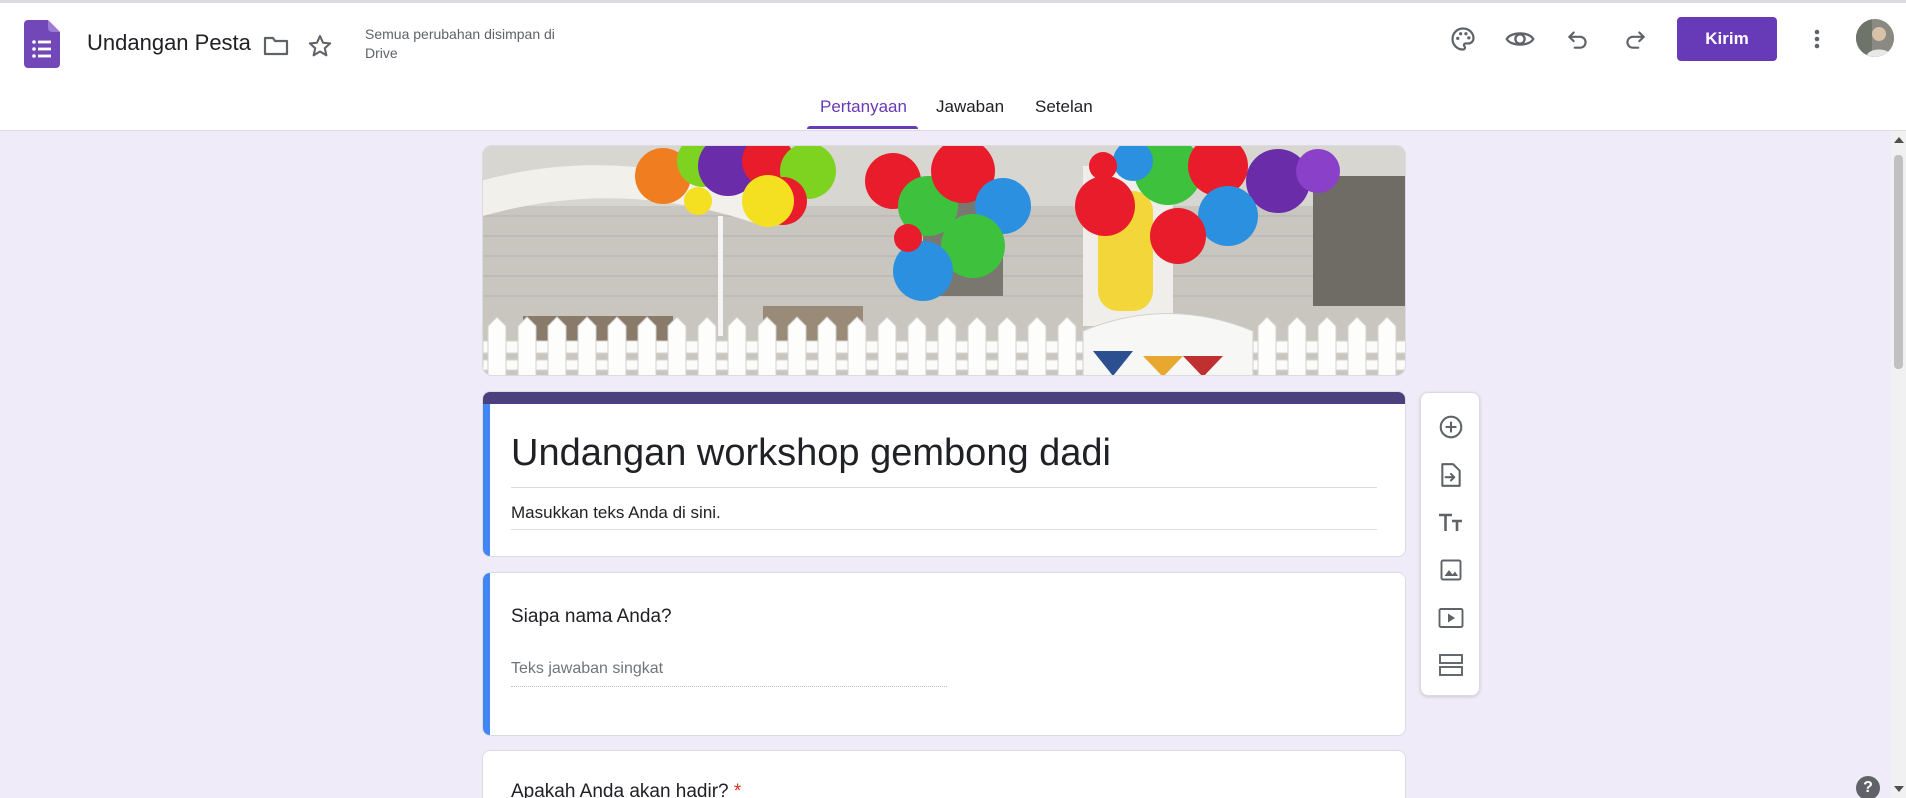 The height and width of the screenshot is (798, 1906). What do you see at coordinates (1463, 39) in the screenshot?
I see `palette-icon` at bounding box center [1463, 39].